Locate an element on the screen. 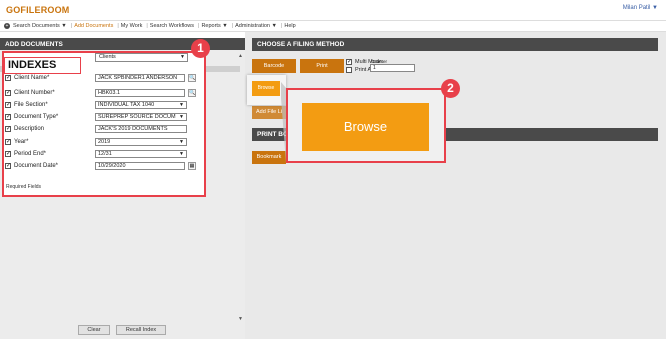 Image resolution: width=666 pixels, height=339 pixels. callout-connector is located at coordinates (283, 122).